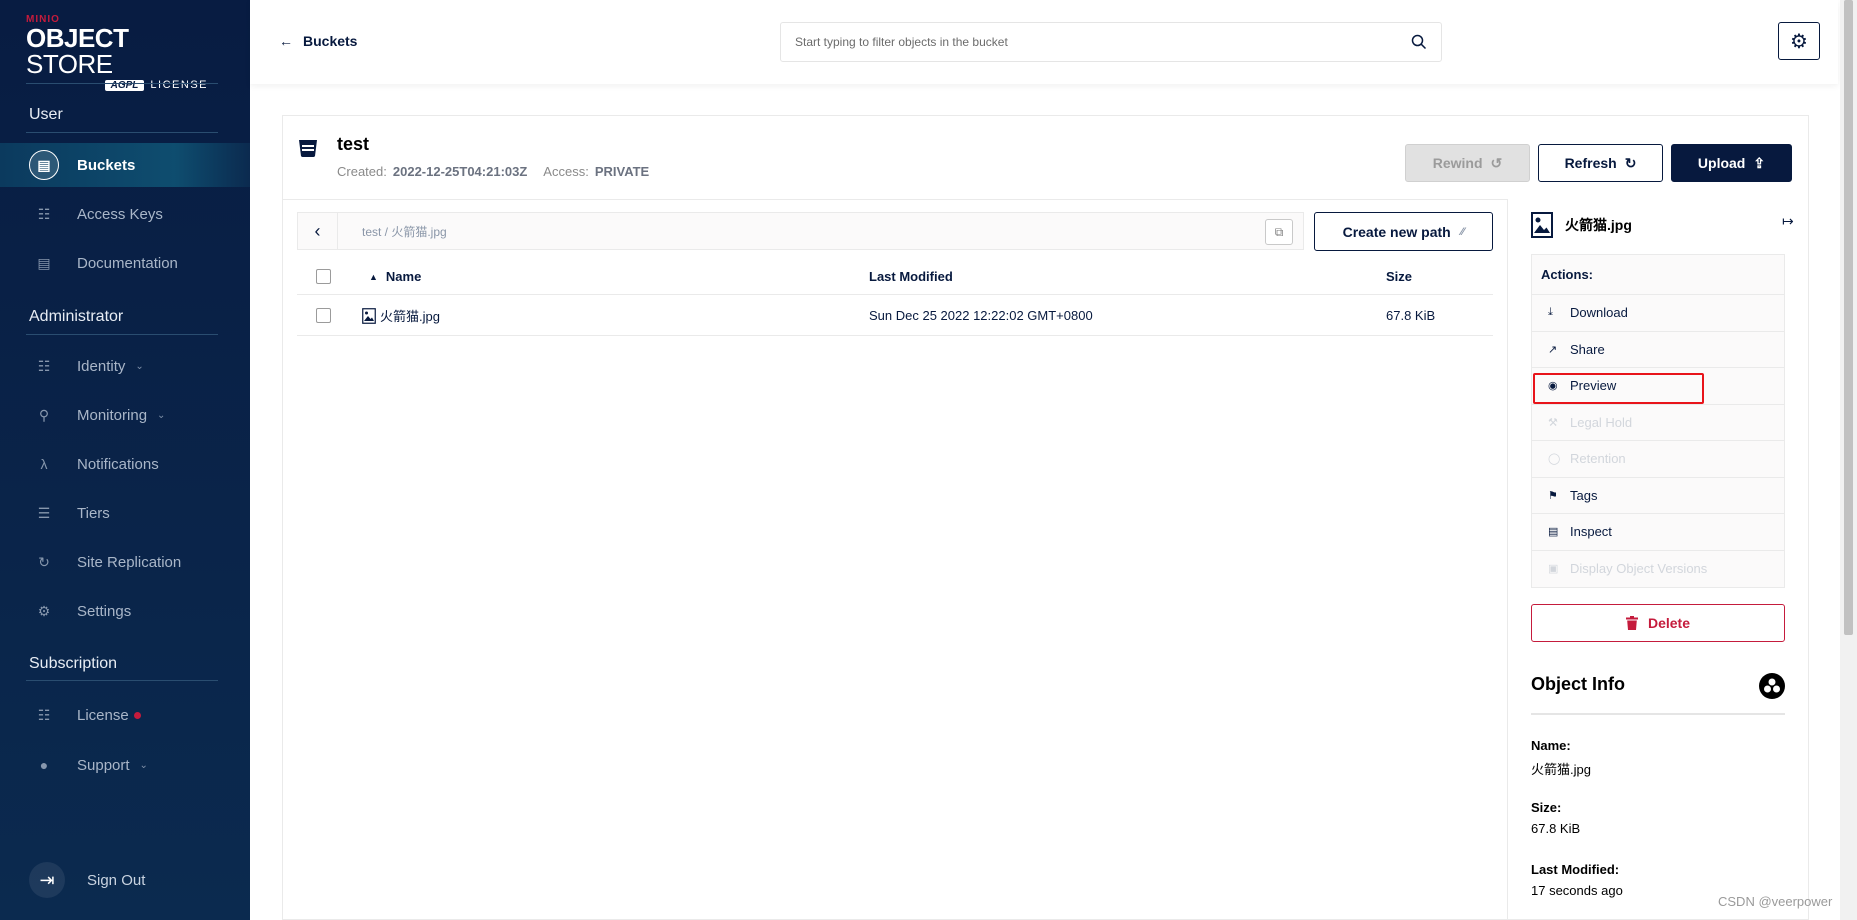 Image resolution: width=1857 pixels, height=920 pixels. I want to click on license-alert-dot, so click(137, 715).